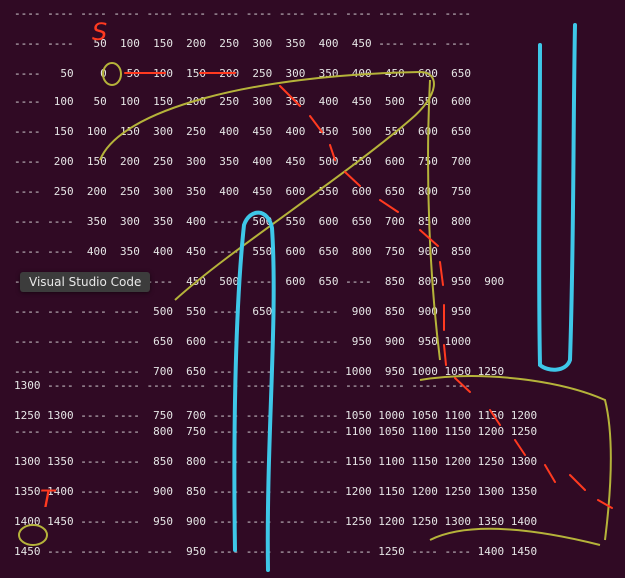 The image size is (625, 578). Describe the element at coordinates (33, 535) in the screenshot. I see `target-circle` at that location.